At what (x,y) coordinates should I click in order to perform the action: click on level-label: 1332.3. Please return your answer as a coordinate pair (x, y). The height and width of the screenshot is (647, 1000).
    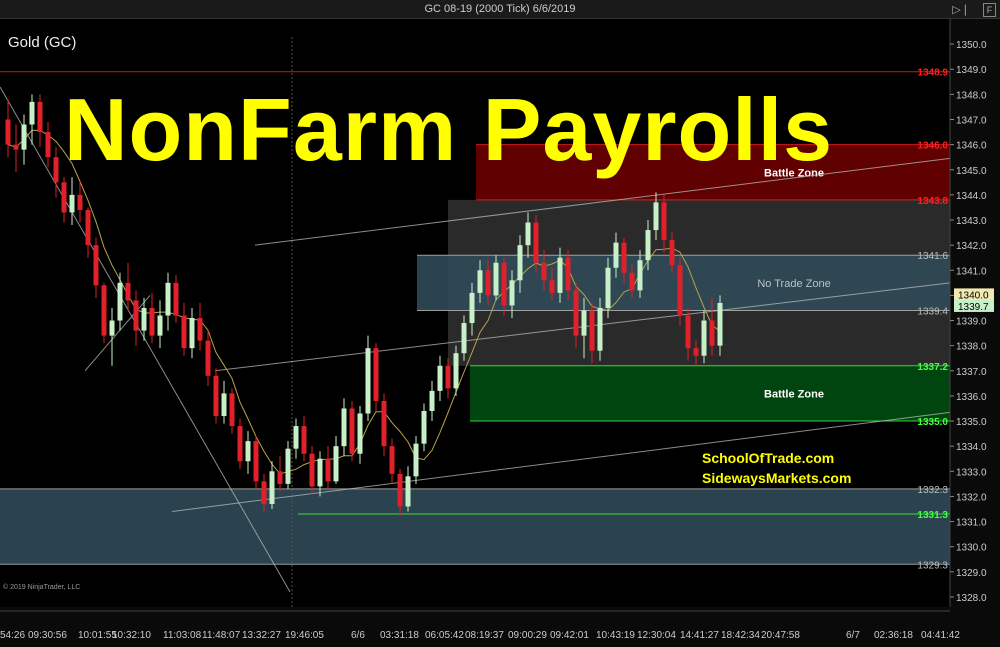
    Looking at the image, I should click on (932, 490).